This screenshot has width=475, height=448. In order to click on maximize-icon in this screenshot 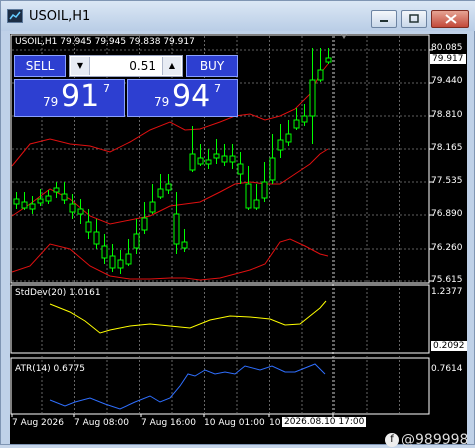, I will do `click(414, 18)`.